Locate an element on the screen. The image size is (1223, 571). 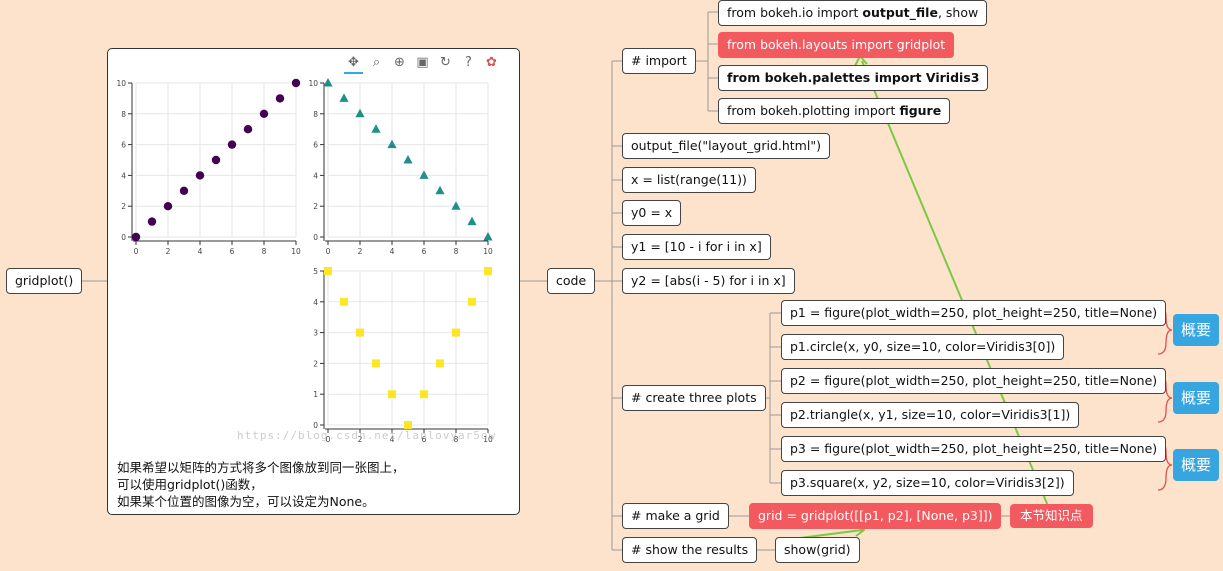
statement-x: x = list(range(11)) is located at coordinates (689, 180).